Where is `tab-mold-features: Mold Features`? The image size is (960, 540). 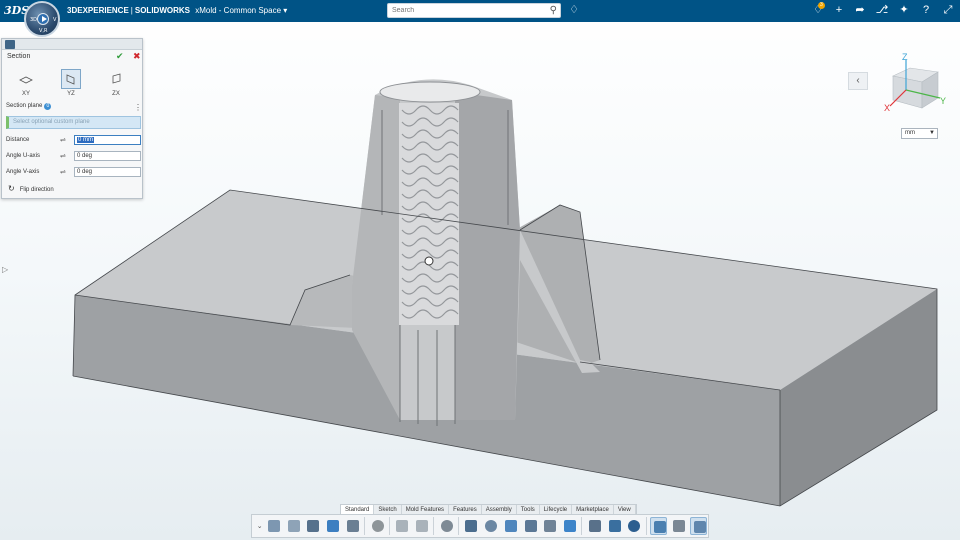
tab-mold-features: Mold Features is located at coordinates (426, 509).